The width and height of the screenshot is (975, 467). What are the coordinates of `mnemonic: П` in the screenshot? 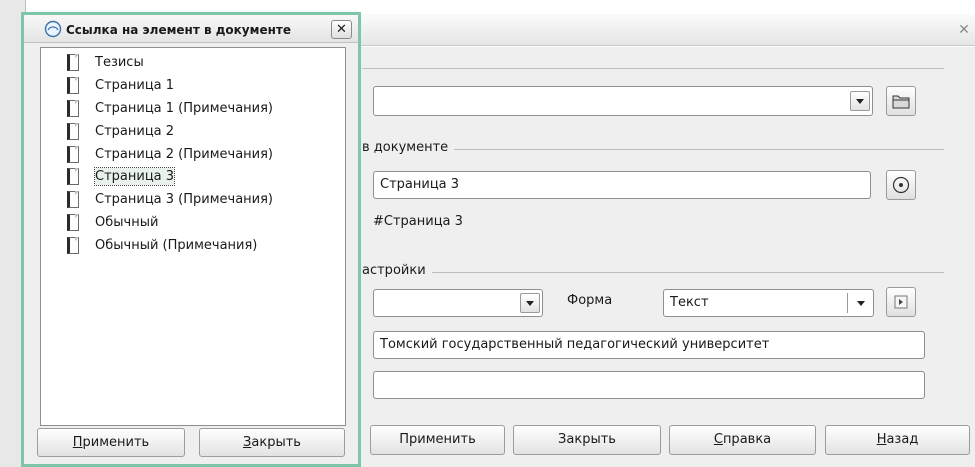 It's located at (77, 442).